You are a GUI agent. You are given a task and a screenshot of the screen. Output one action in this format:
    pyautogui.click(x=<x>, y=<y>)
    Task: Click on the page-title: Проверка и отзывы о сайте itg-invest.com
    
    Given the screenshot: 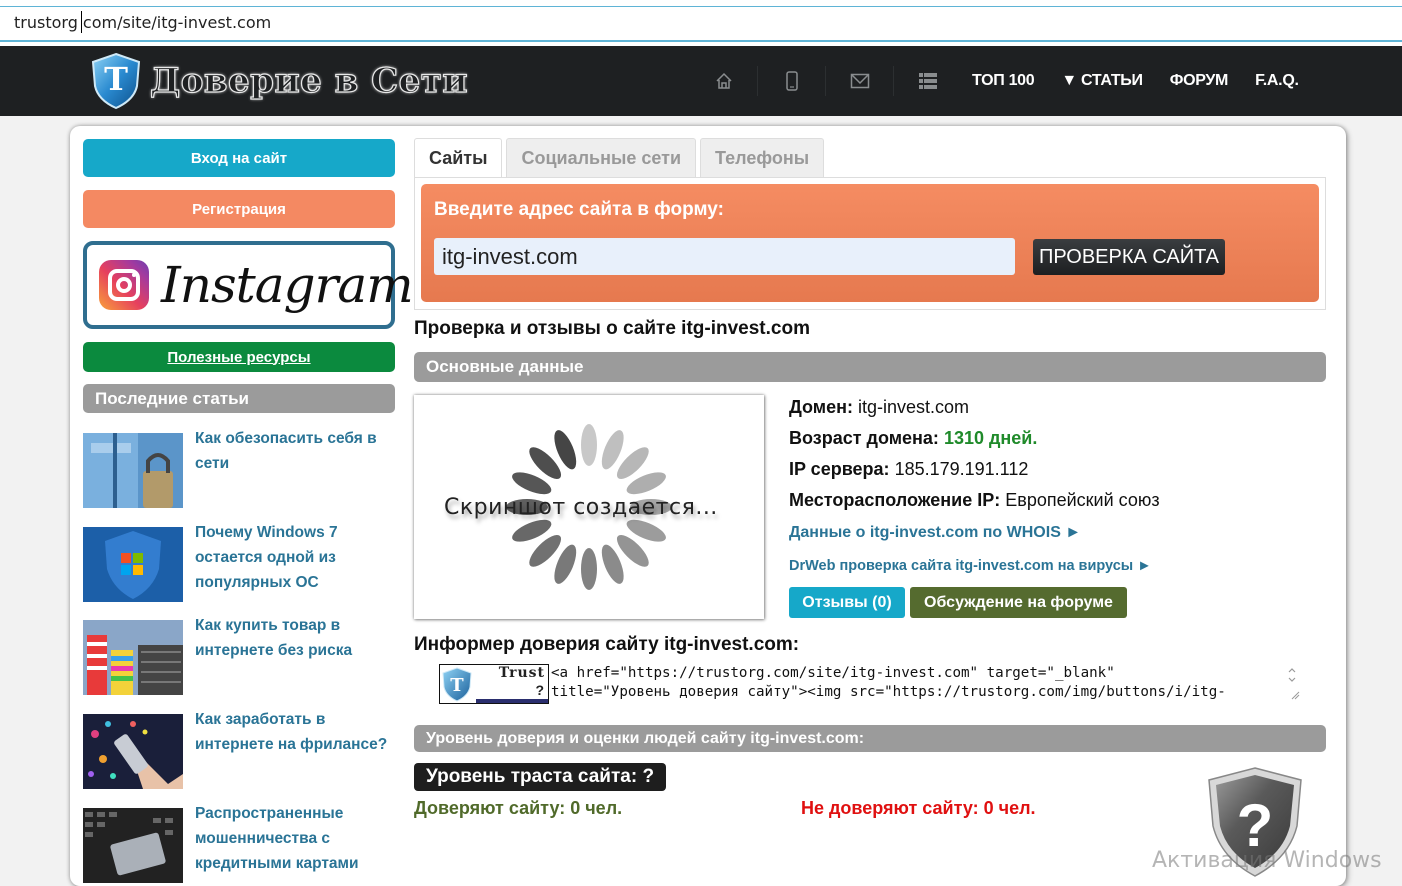 What is the action you would take?
    pyautogui.click(x=612, y=328)
    